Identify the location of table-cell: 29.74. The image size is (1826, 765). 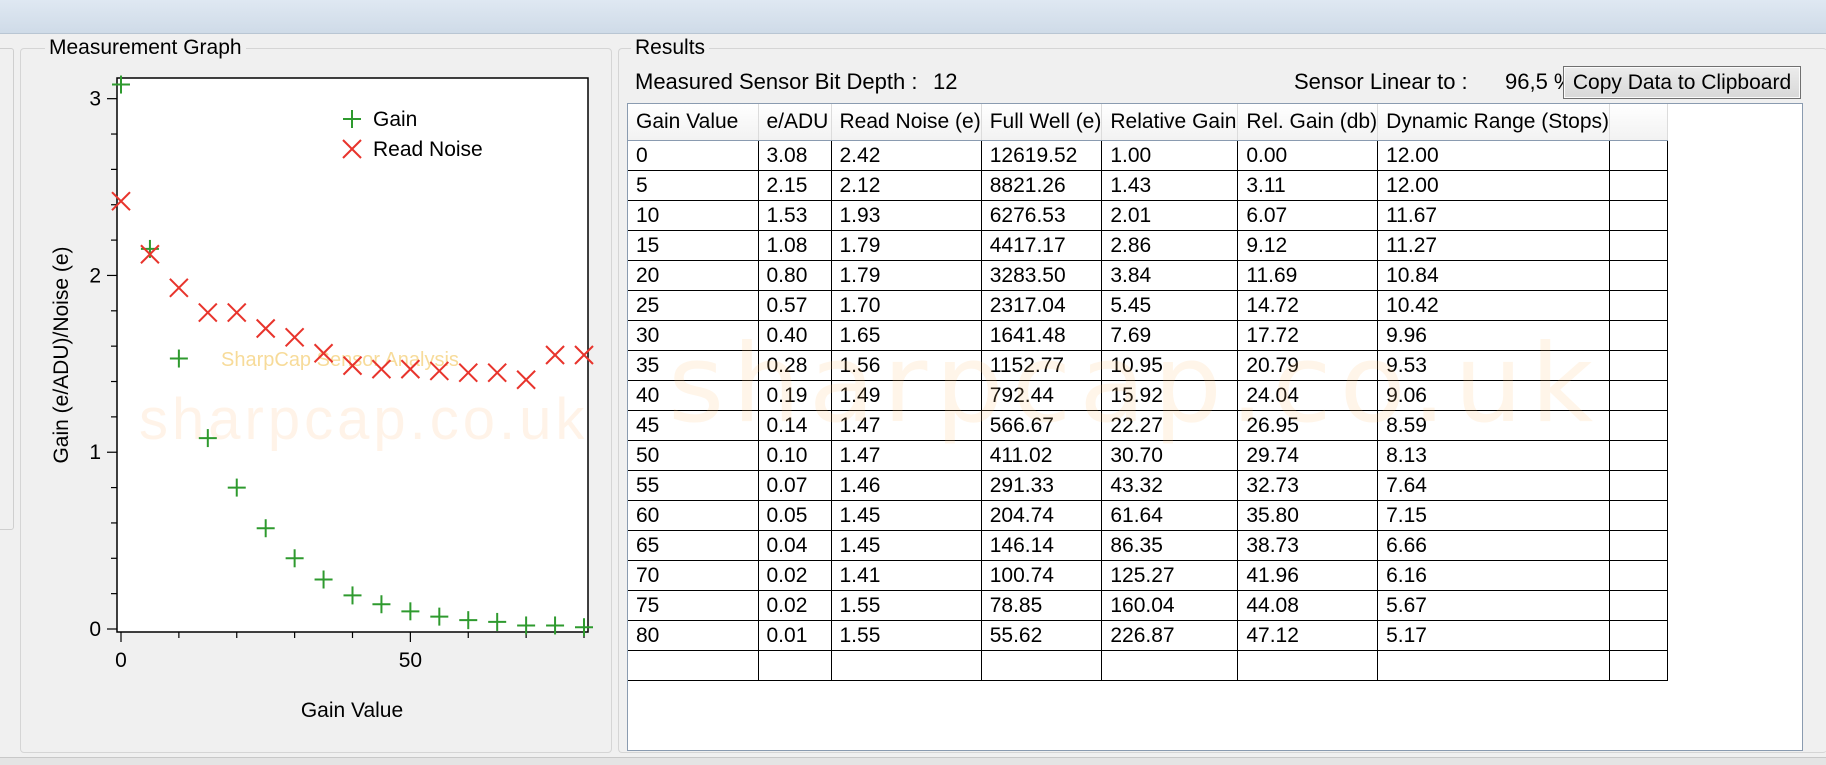
(1308, 455).